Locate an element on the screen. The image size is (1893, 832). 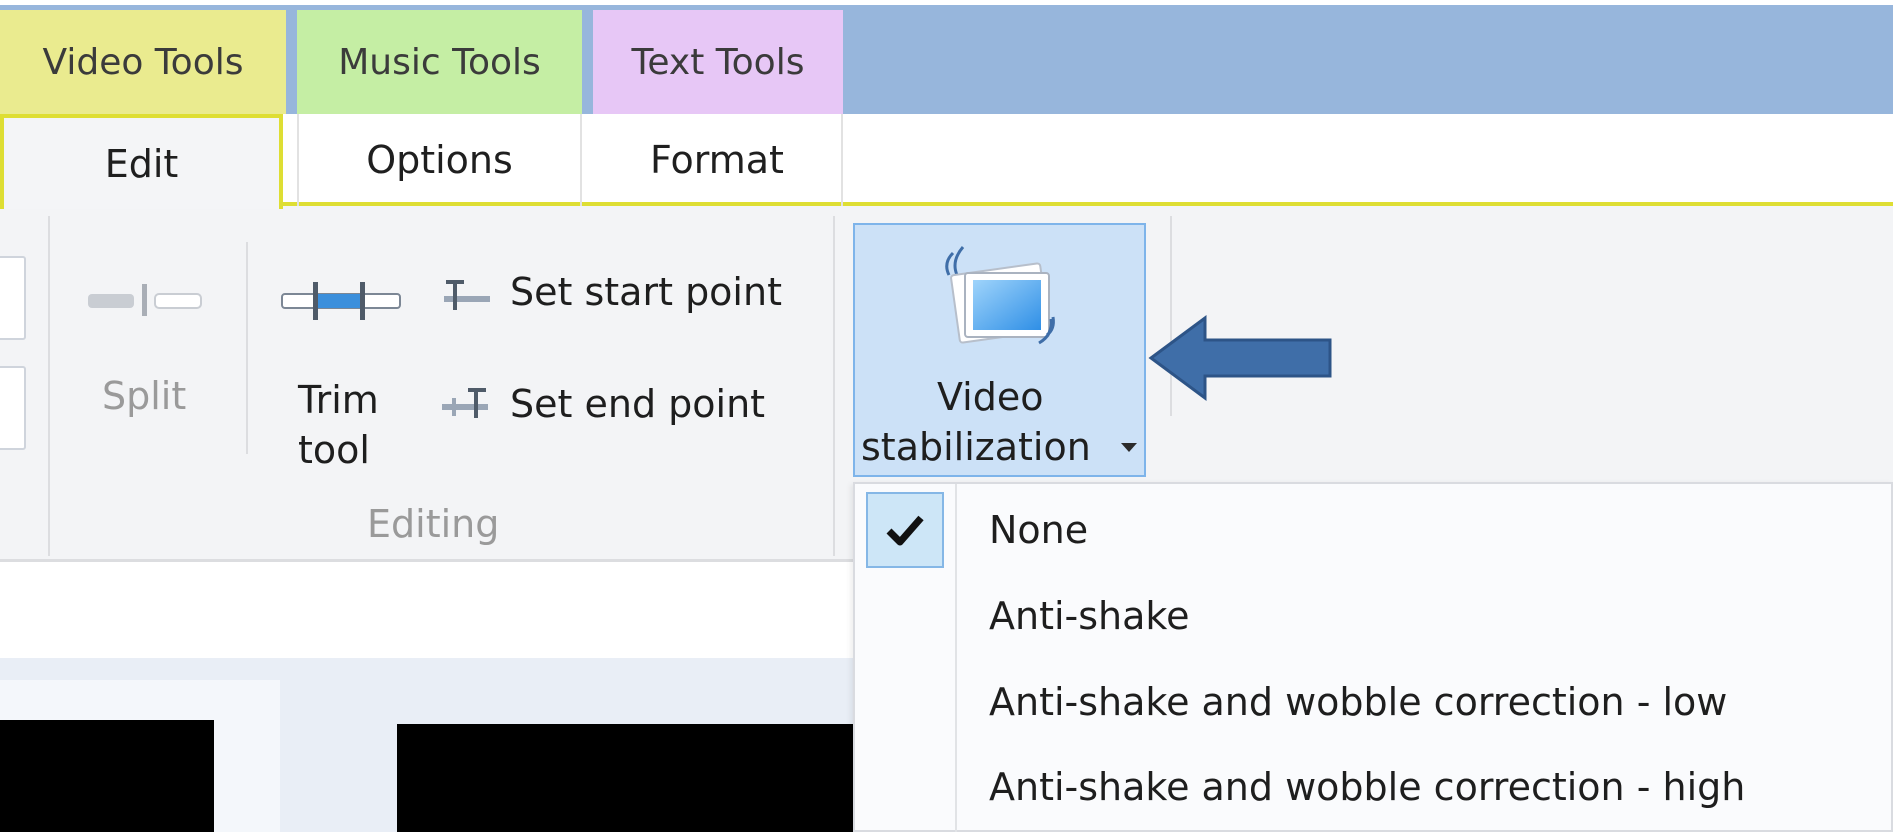
menu-item-none: None is located at coordinates (1038, 530).